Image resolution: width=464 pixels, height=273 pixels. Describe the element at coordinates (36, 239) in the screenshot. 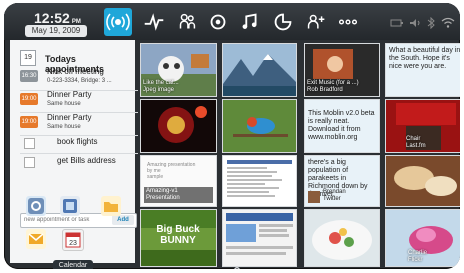

I see `mail-icon` at that location.